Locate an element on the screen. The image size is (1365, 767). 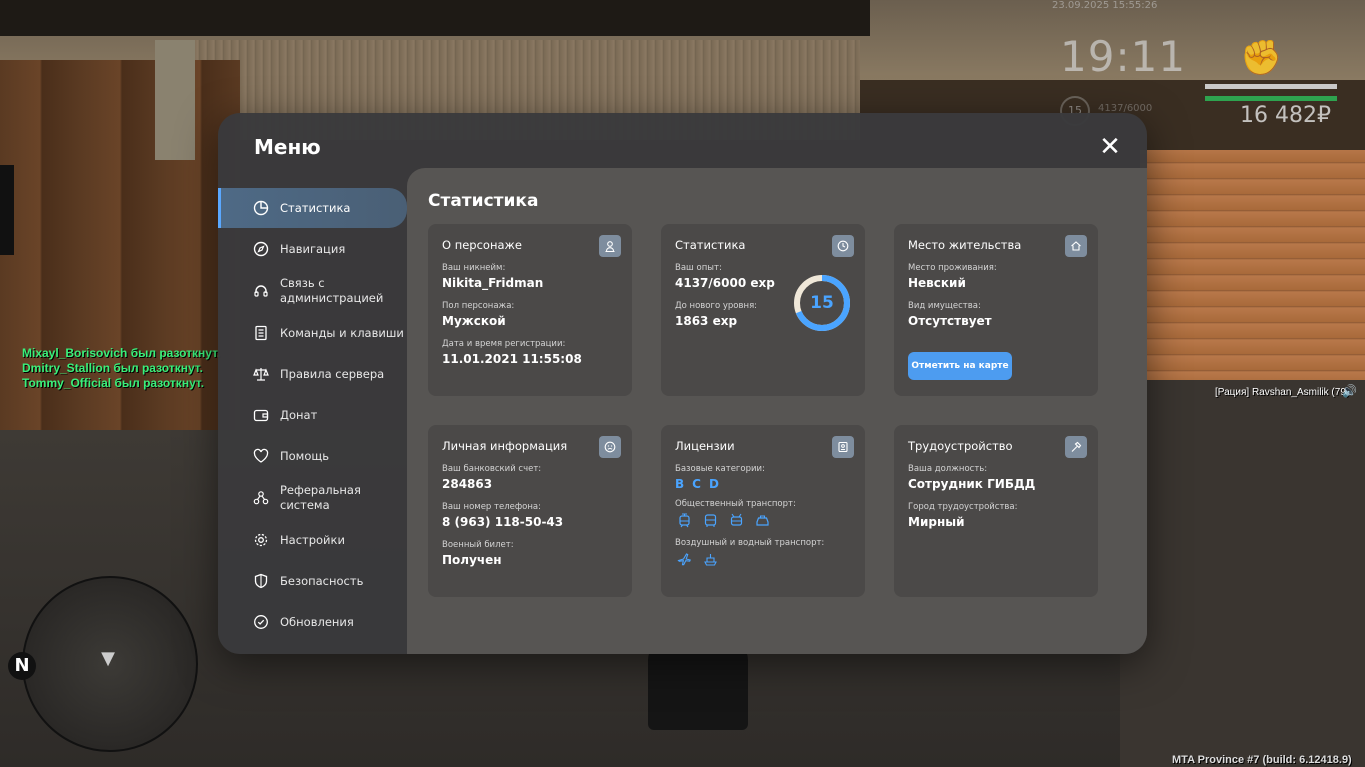
card-title: Личная информация is located at coordinates (505, 446).